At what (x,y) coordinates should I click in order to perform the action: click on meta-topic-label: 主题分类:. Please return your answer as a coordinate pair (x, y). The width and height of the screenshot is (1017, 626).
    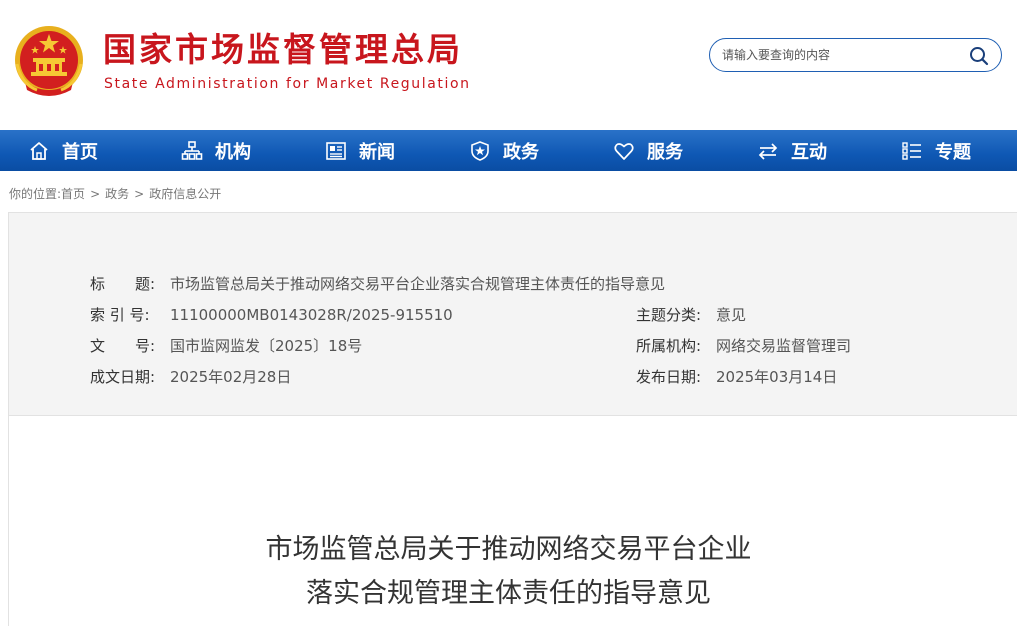
    Looking at the image, I should click on (669, 315).